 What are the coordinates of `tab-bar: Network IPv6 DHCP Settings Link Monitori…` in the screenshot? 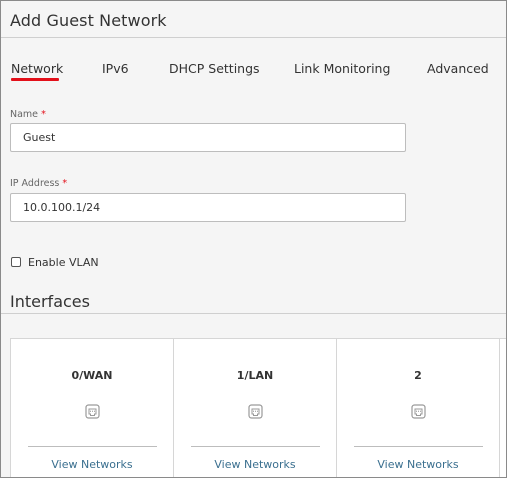 It's located at (253, 72).